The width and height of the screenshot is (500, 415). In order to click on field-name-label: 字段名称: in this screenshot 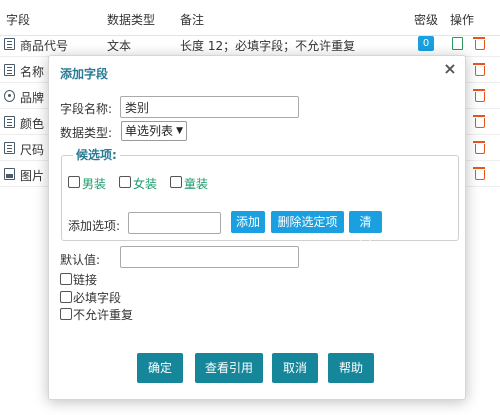, I will do `click(86, 109)`.